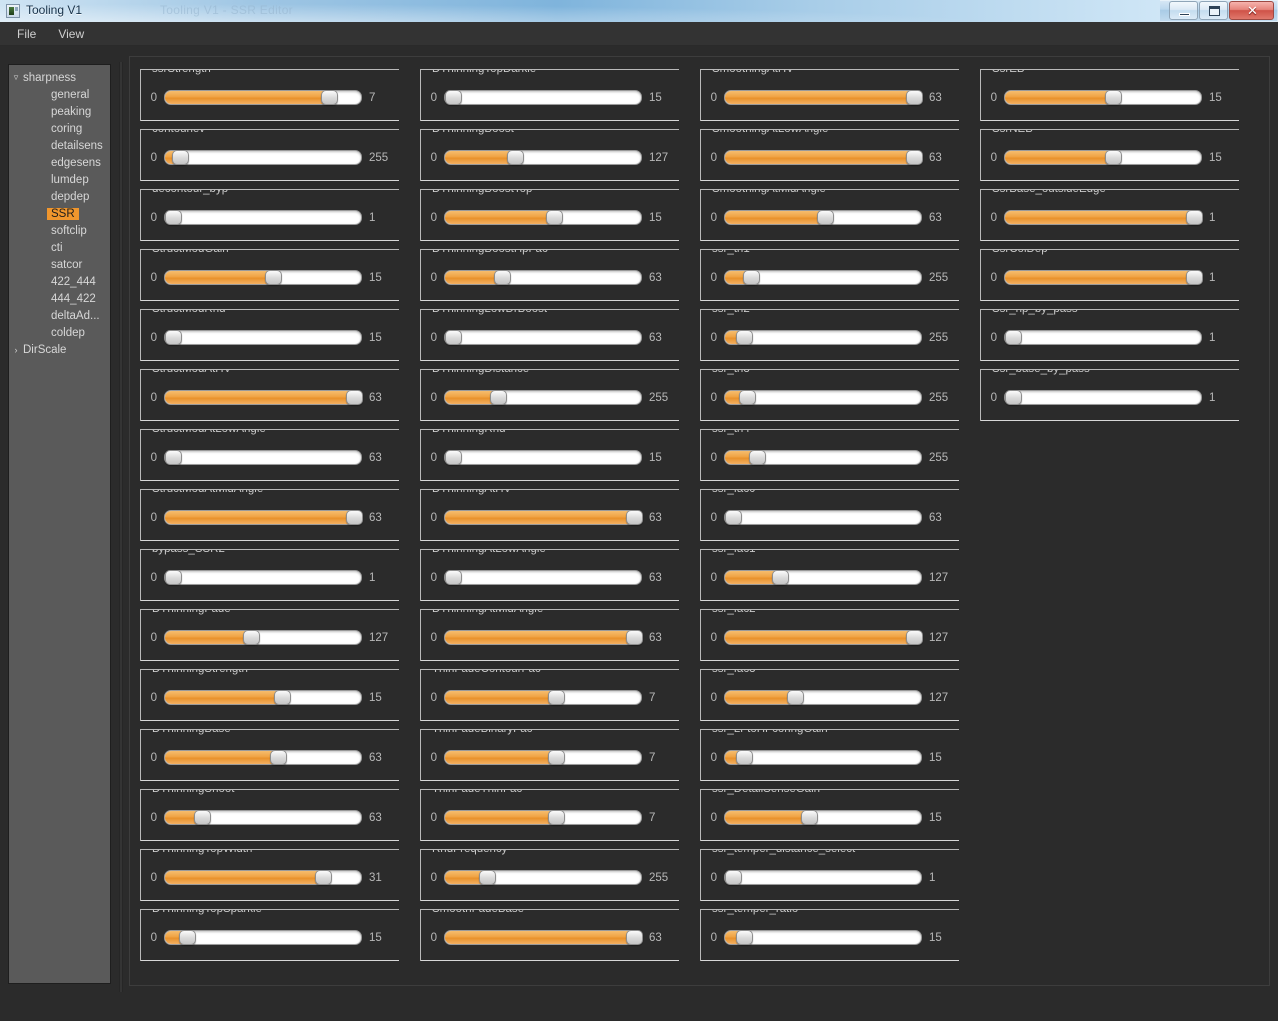 Image resolution: width=1278 pixels, height=1021 pixels. Describe the element at coordinates (543, 217) in the screenshot. I see `slider-track-DThinningBoostTop` at that location.